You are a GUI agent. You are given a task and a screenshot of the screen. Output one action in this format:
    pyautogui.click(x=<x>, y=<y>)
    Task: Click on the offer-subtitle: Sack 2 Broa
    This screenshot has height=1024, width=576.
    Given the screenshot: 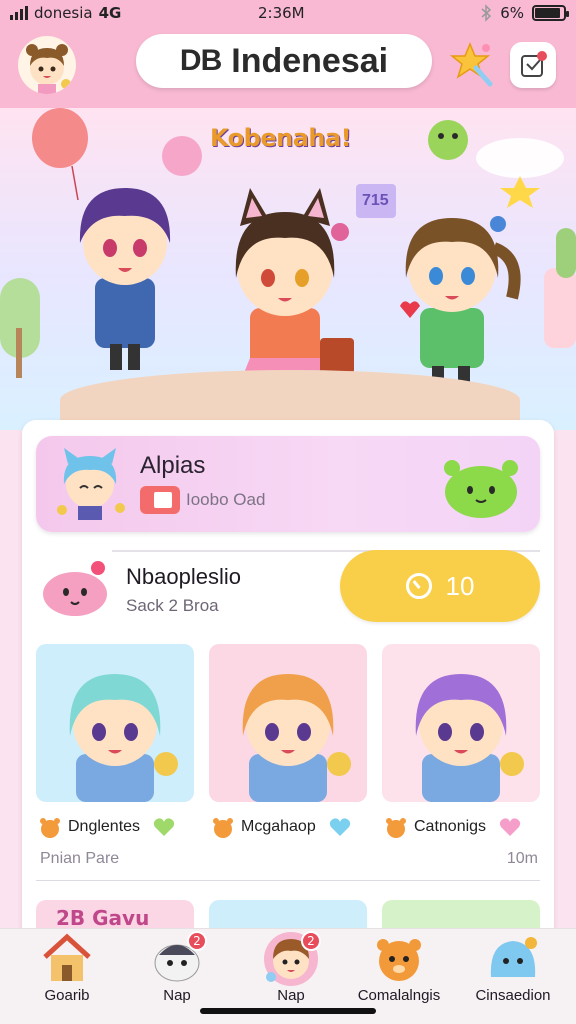 What is the action you would take?
    pyautogui.click(x=172, y=605)
    